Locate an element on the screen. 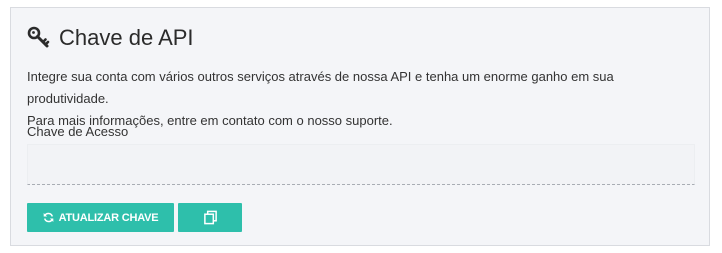 The width and height of the screenshot is (722, 253). access-key-input is located at coordinates (361, 164).